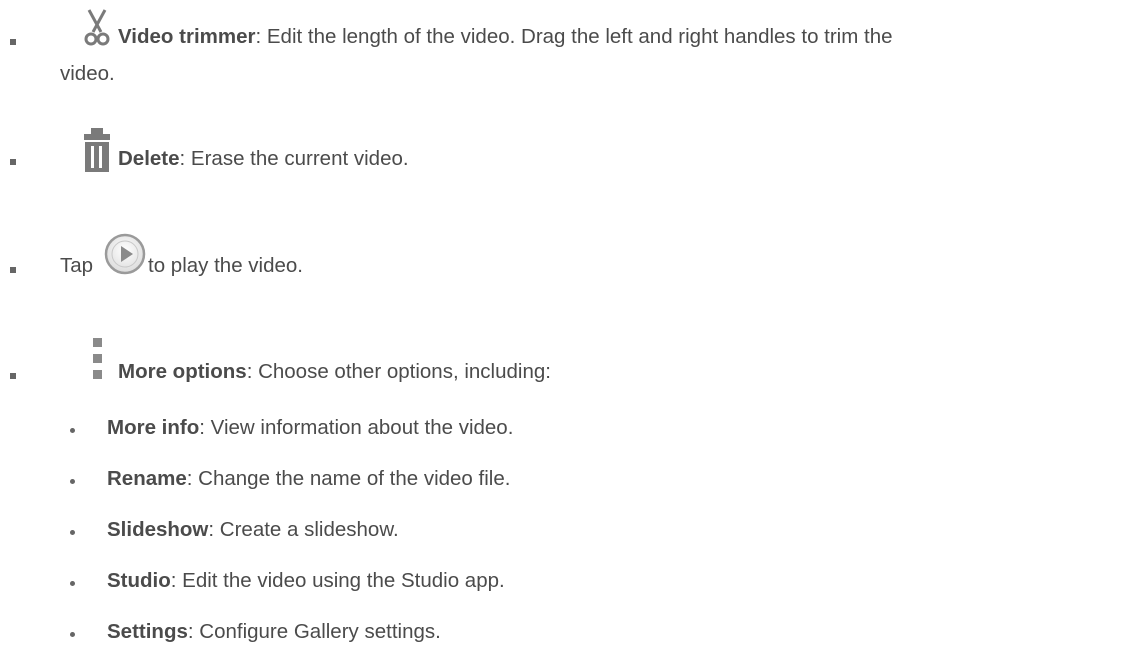  What do you see at coordinates (125, 254) in the screenshot?
I see `play-icon` at bounding box center [125, 254].